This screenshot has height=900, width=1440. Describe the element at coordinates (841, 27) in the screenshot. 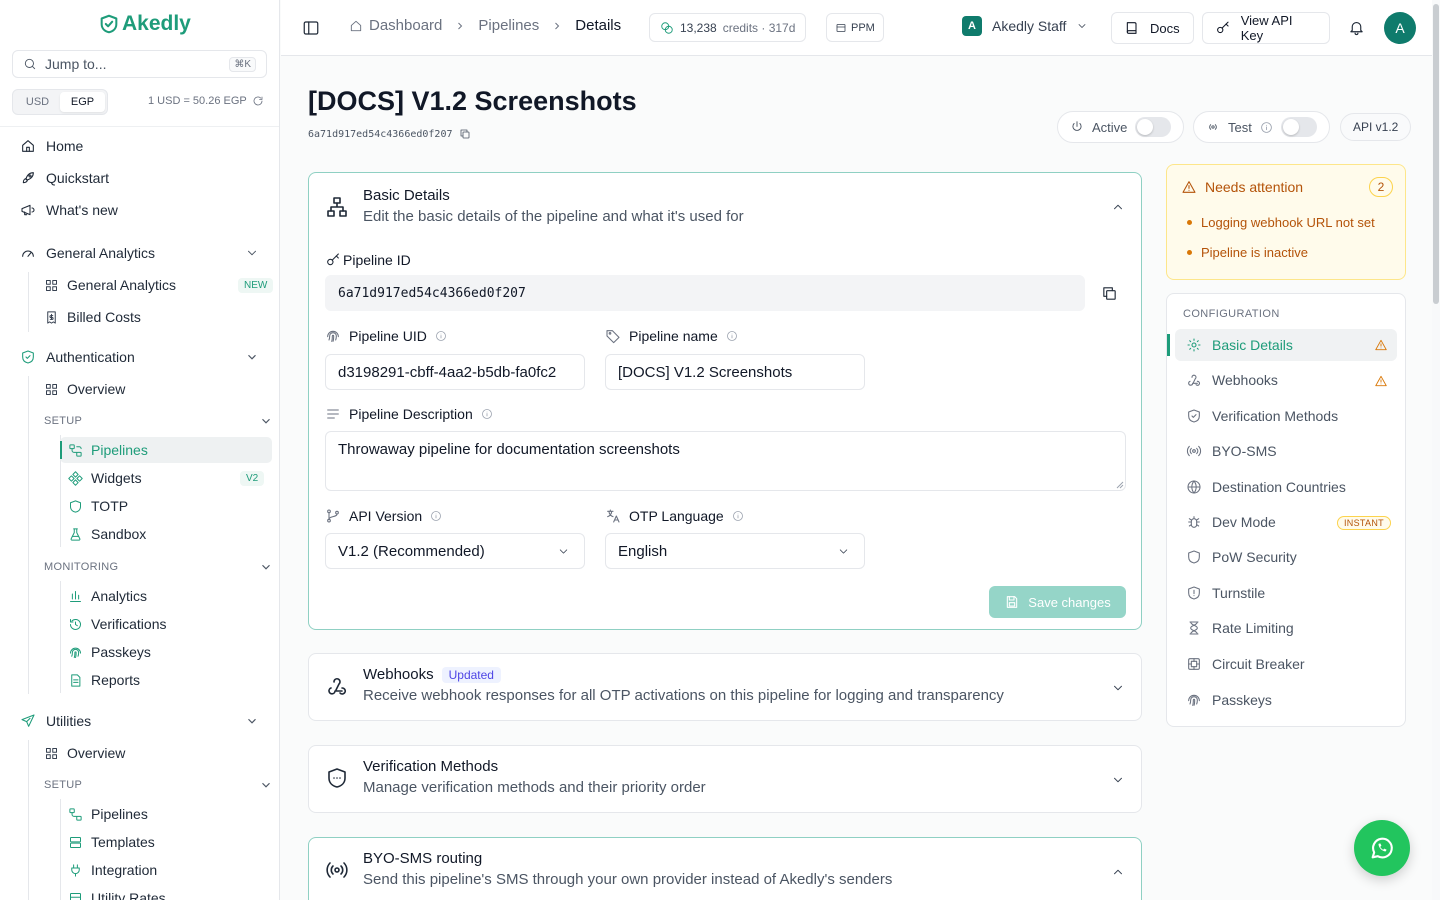

I see `card-icon` at that location.